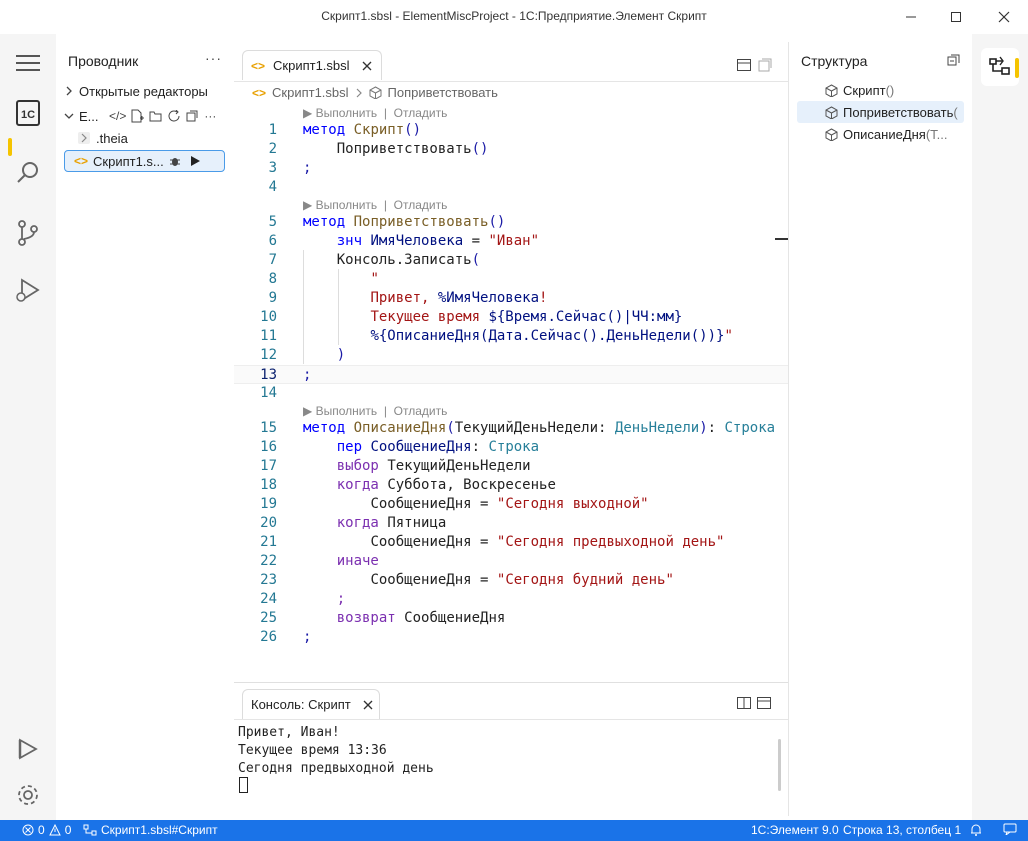  Describe the element at coordinates (1000, 67) in the screenshot. I see `structure-view-button` at that location.